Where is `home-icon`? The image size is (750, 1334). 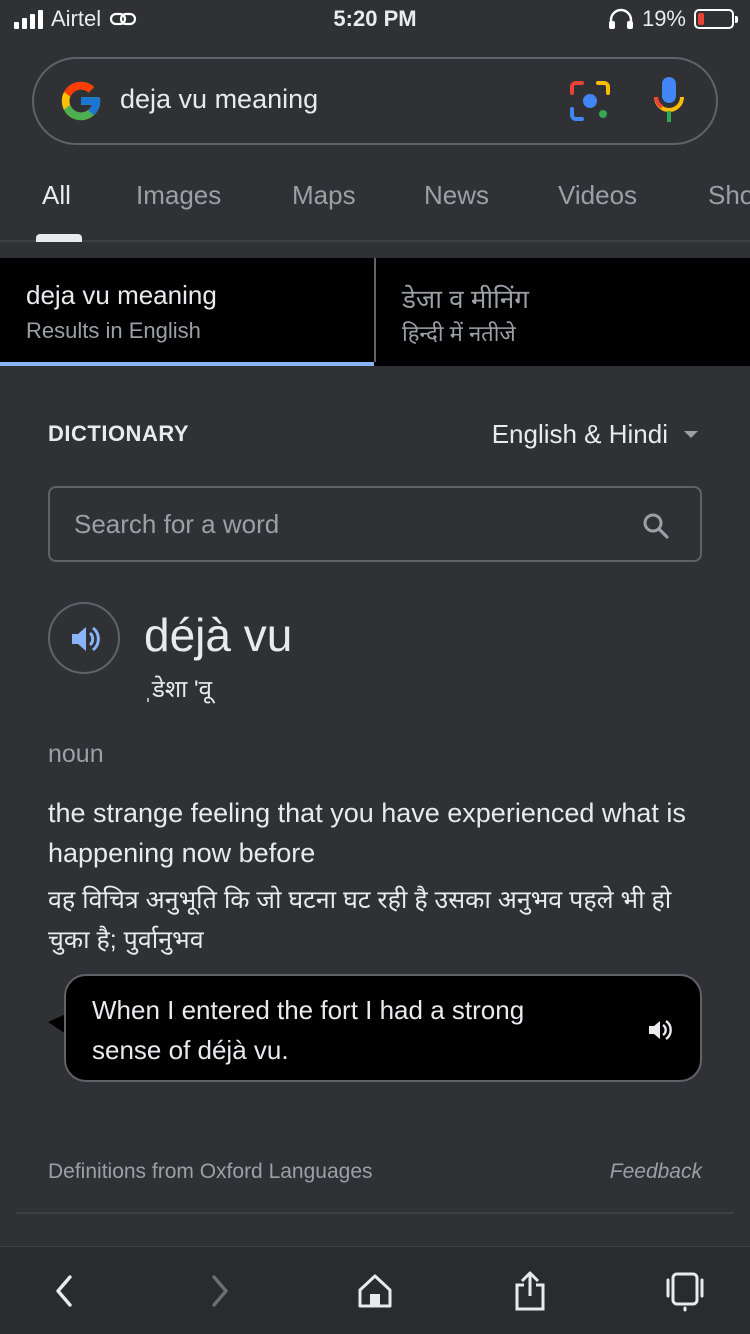
home-icon is located at coordinates (375, 1291).